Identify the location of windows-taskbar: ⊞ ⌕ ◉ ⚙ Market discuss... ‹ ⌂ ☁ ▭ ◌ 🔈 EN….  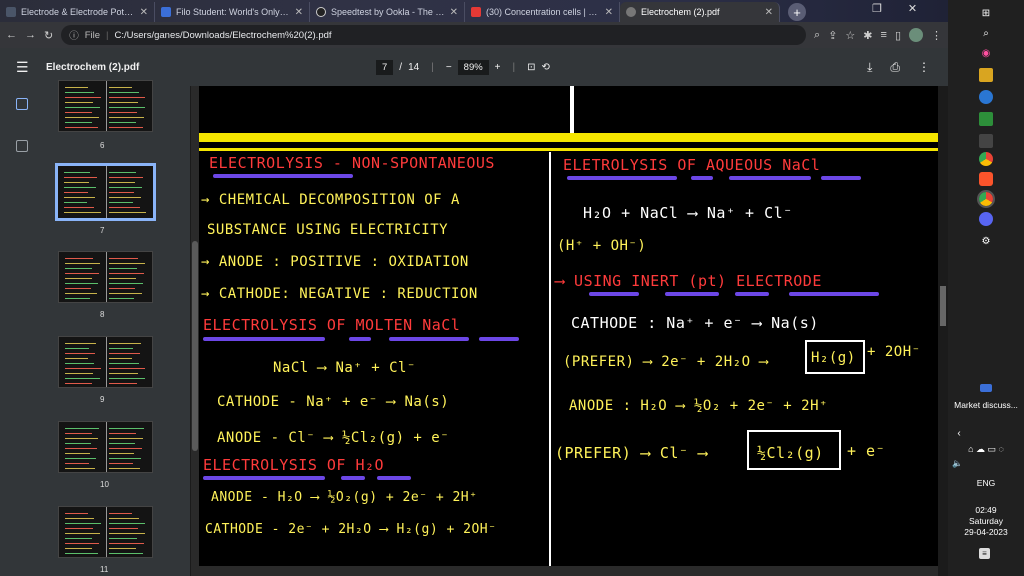
(986, 288).